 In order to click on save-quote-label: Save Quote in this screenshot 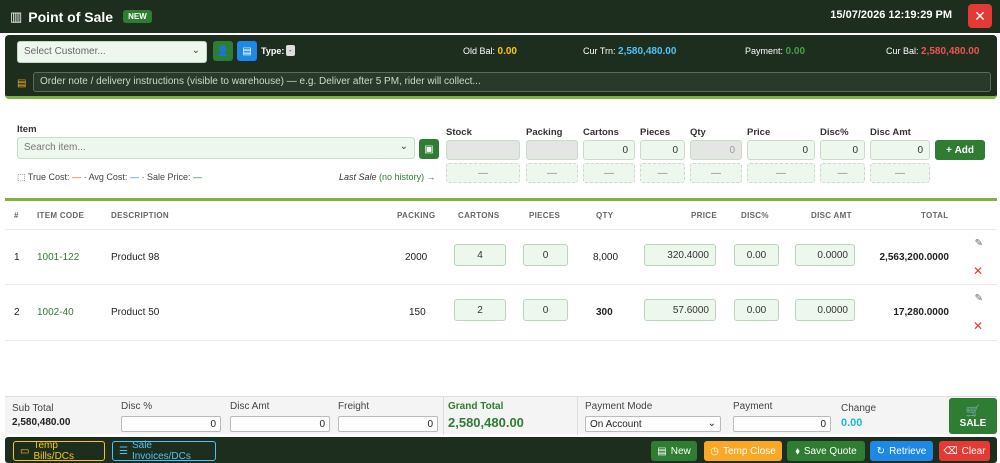, I will do `click(830, 451)`.